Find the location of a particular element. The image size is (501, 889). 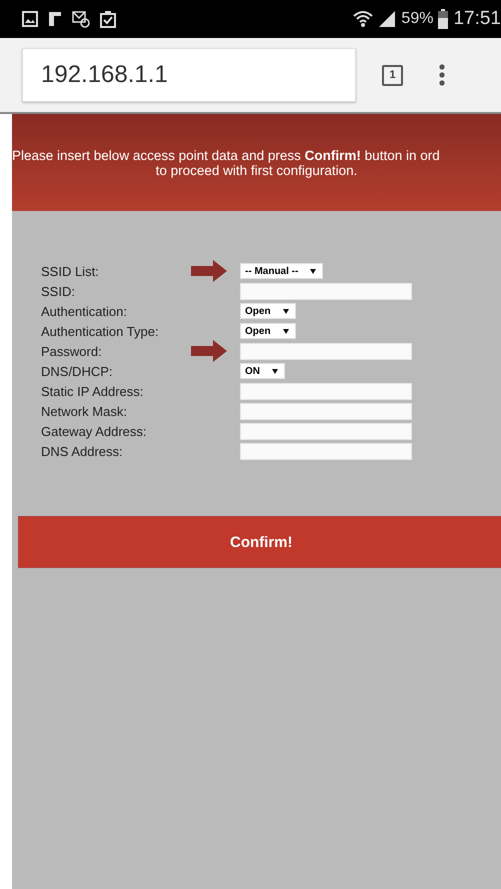

field-label: Password: is located at coordinates (72, 351).